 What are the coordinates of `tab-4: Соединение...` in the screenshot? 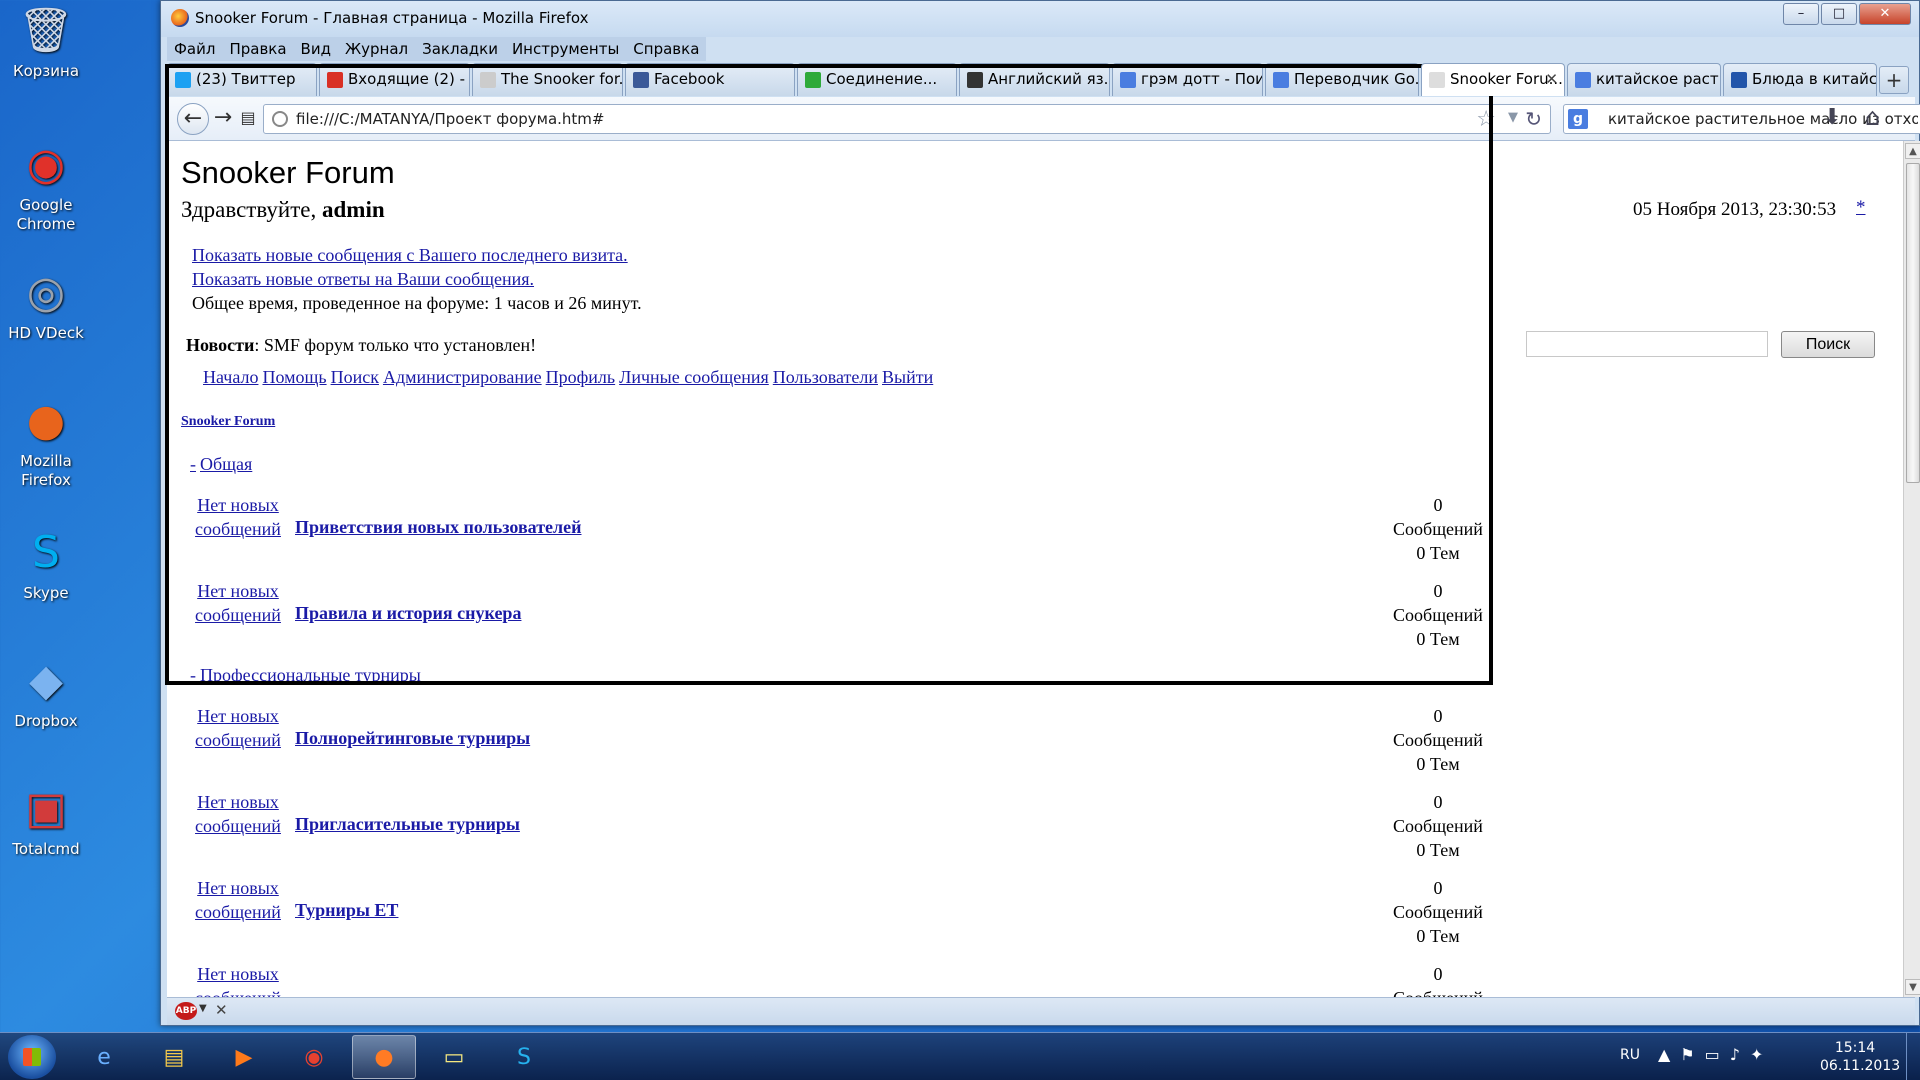 It's located at (877, 79).